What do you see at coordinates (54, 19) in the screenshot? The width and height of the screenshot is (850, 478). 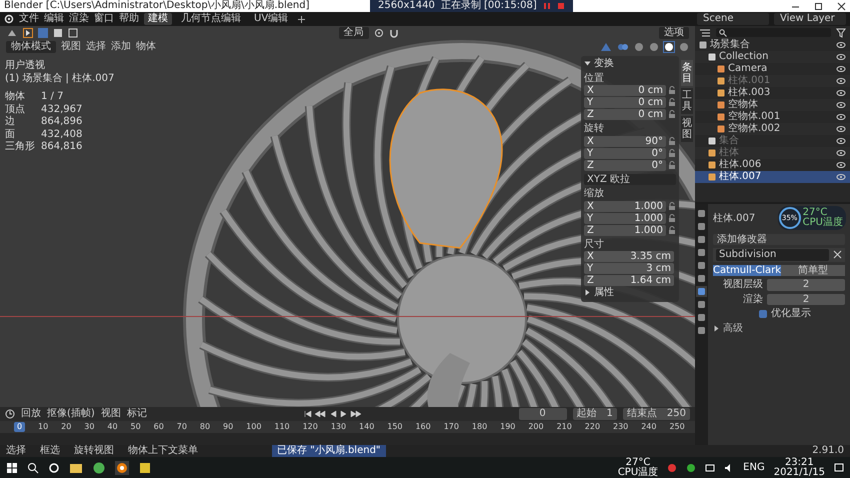 I see `menu-item: 编辑` at bounding box center [54, 19].